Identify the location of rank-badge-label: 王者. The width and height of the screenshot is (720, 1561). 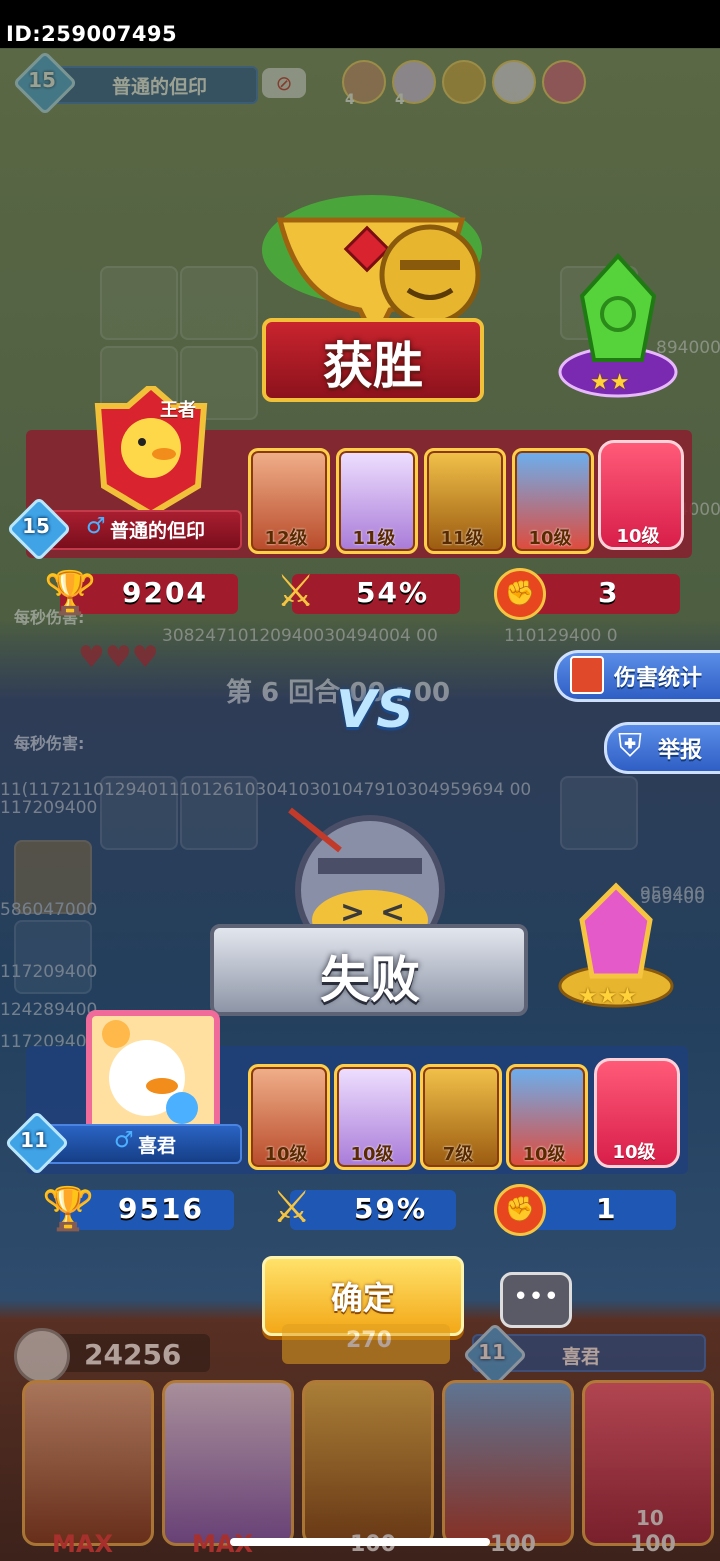
(178, 410).